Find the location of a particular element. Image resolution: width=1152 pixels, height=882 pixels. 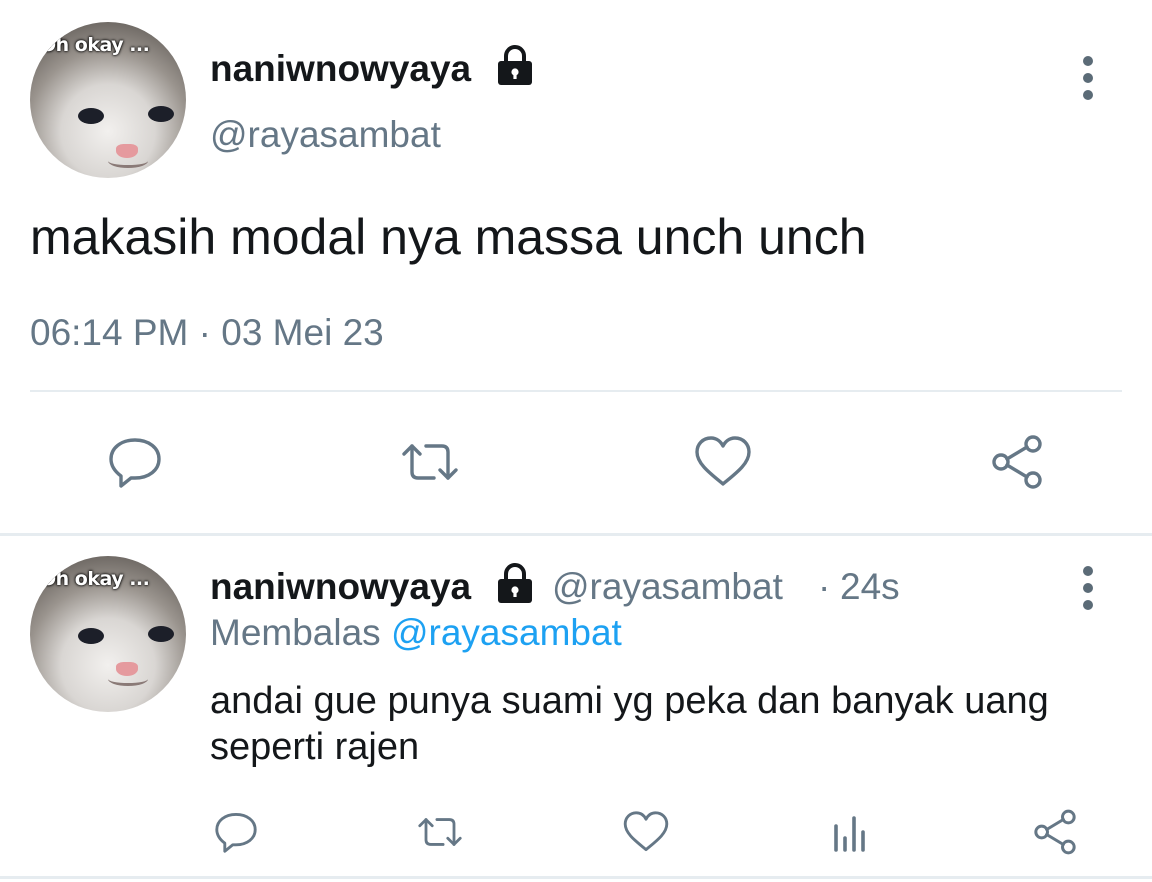

tweet-timestamp: 06:14 PM · 03 Mei 23 is located at coordinates (207, 333).